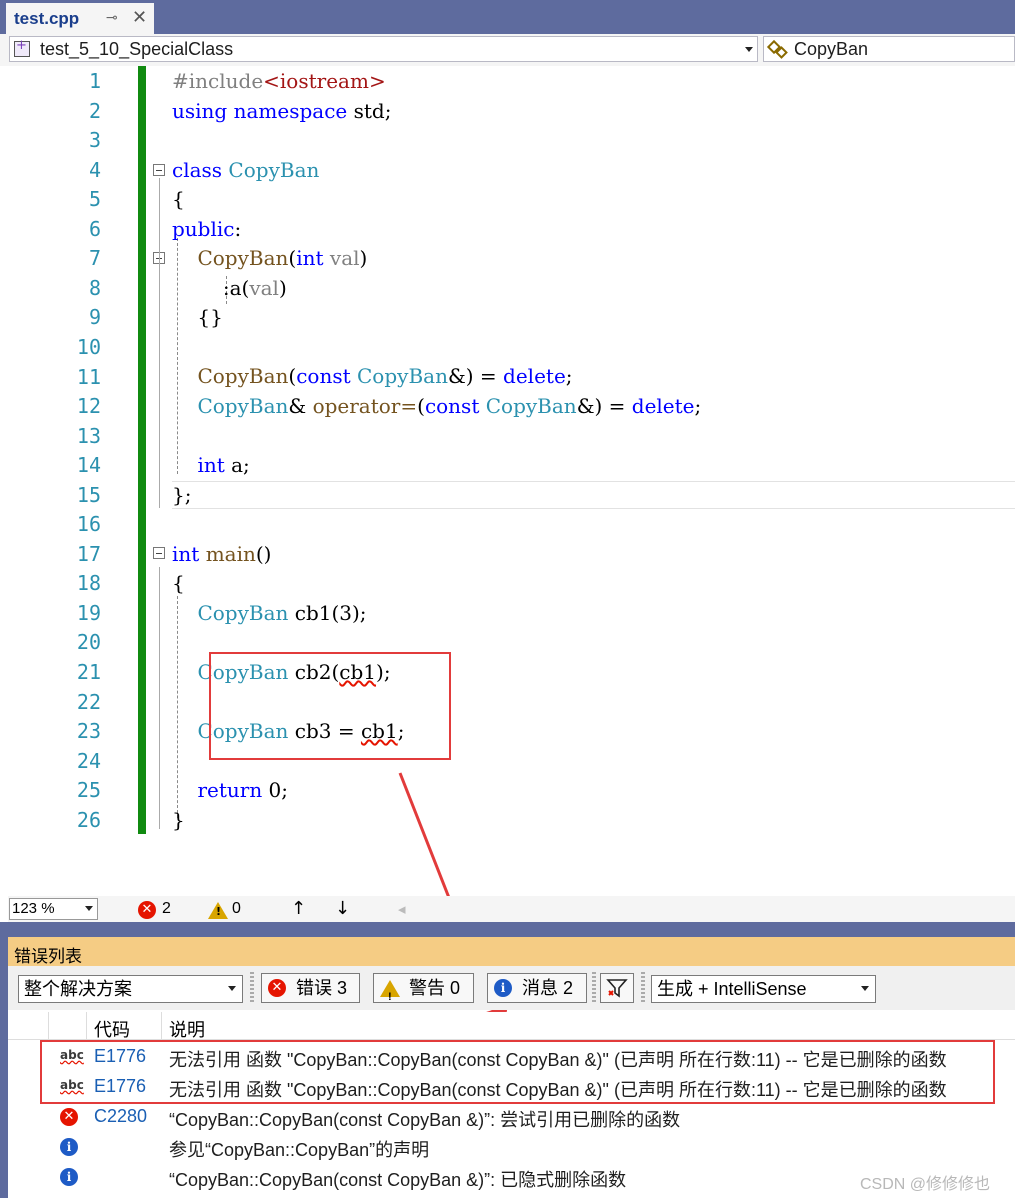 The height and width of the screenshot is (1198, 1015). What do you see at coordinates (120, 1116) in the screenshot?
I see `error-code: C2280` at bounding box center [120, 1116].